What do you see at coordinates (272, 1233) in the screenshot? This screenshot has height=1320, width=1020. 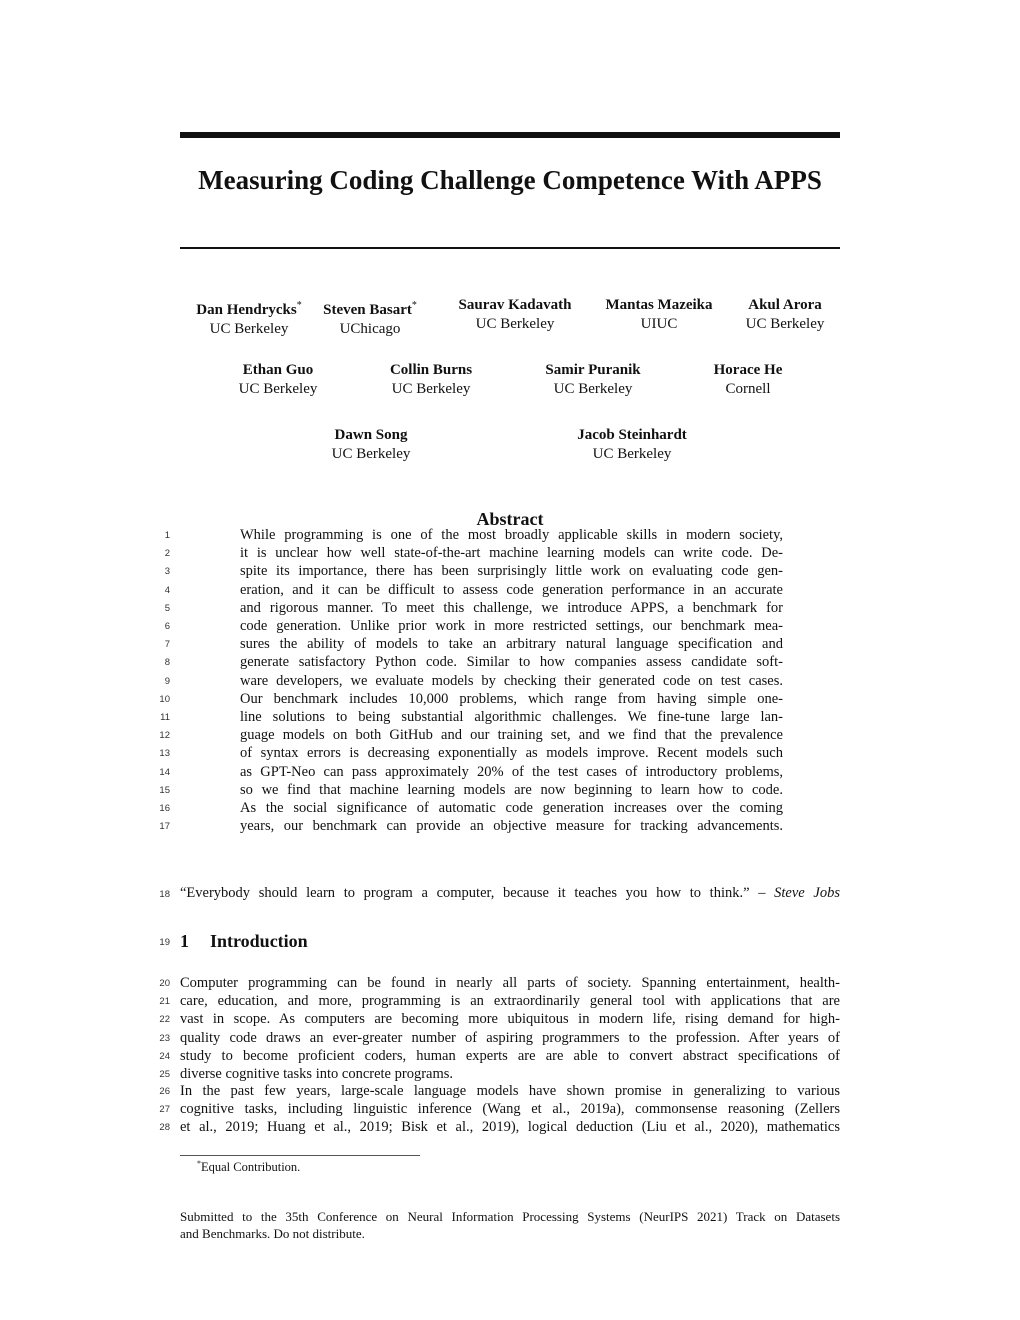 I see `submission-notice-line: and Benchmarks. Do not distribute.` at bounding box center [272, 1233].